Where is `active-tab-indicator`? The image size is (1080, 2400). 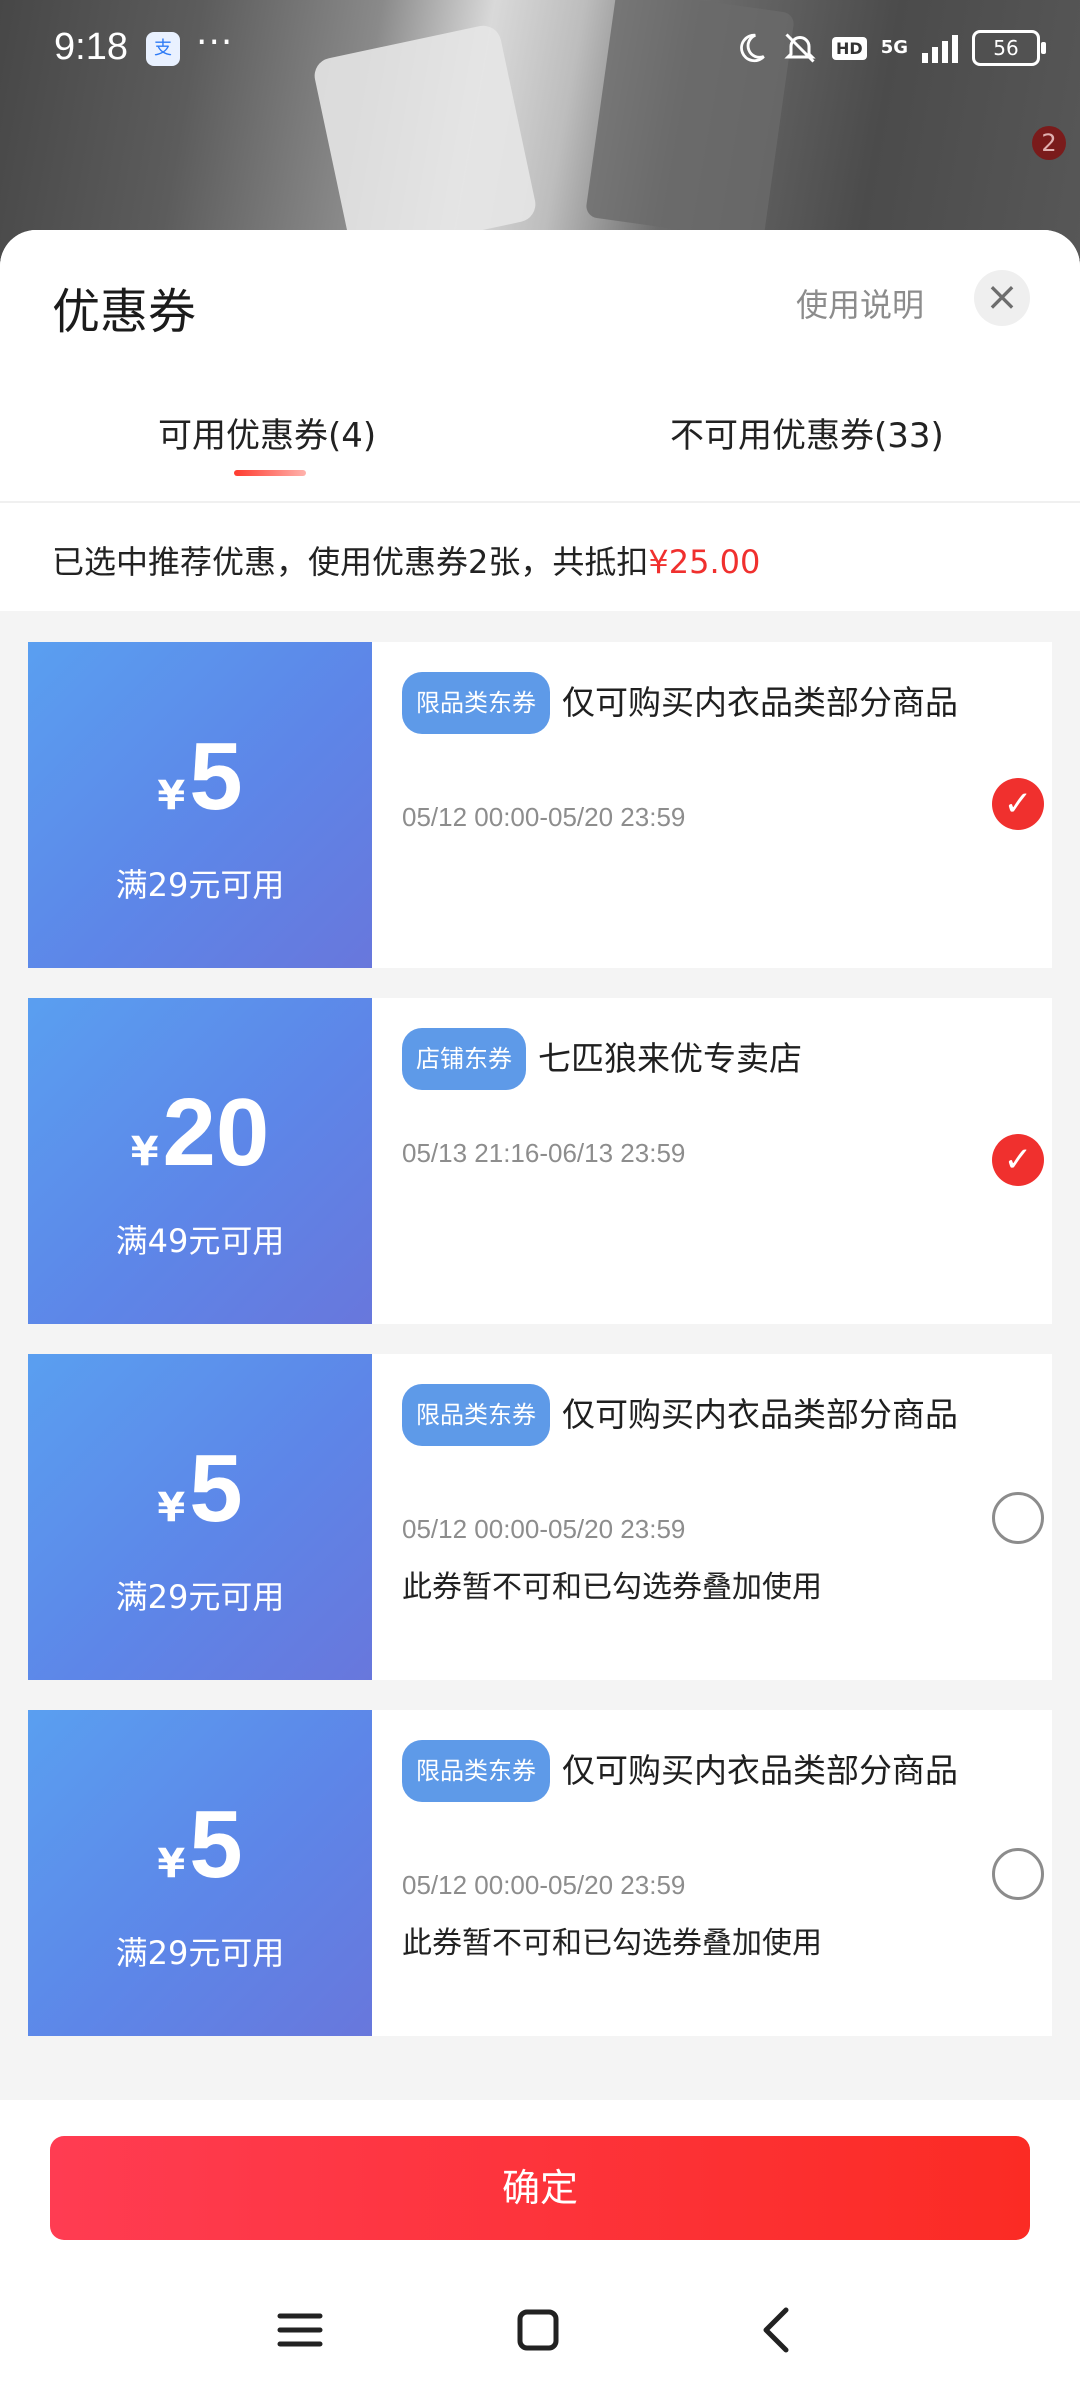
active-tab-indicator is located at coordinates (270, 473).